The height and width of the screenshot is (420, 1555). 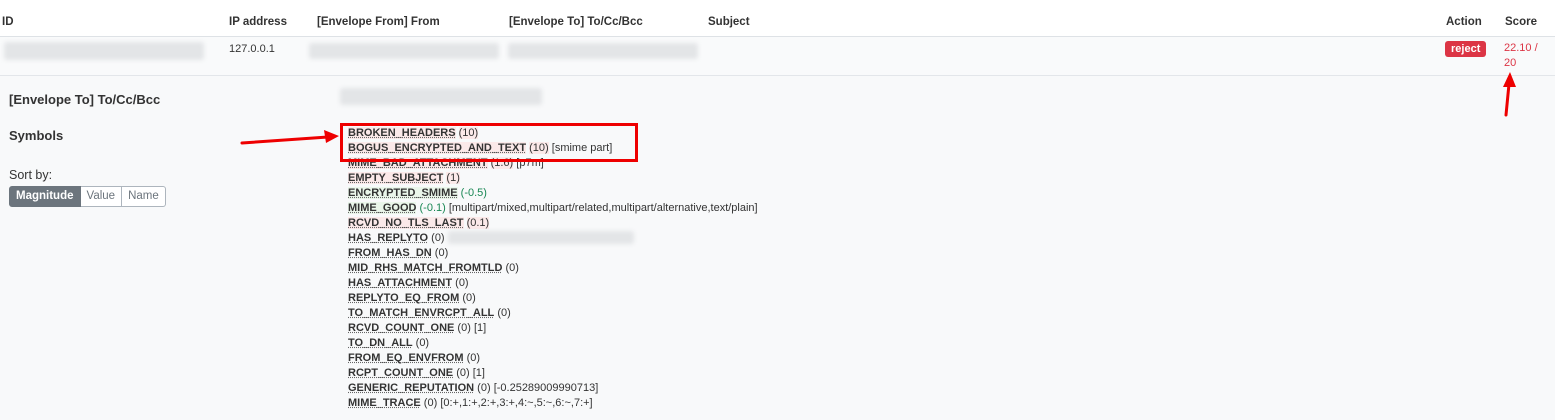 What do you see at coordinates (36, 135) in the screenshot?
I see `symbols-label: Symbols` at bounding box center [36, 135].